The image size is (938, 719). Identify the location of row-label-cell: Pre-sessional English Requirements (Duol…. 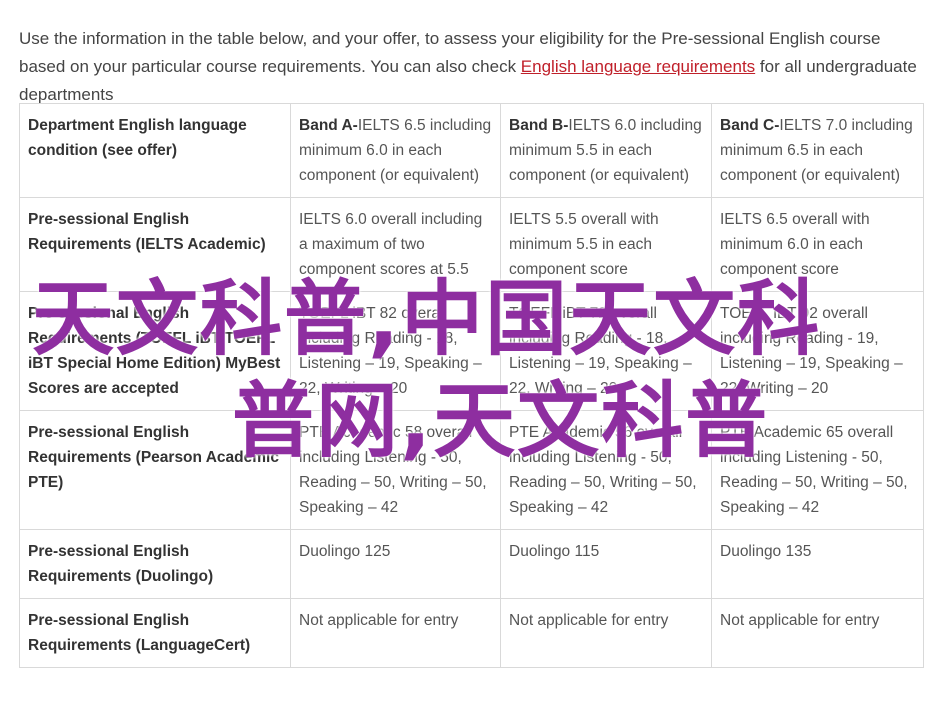
(155, 564).